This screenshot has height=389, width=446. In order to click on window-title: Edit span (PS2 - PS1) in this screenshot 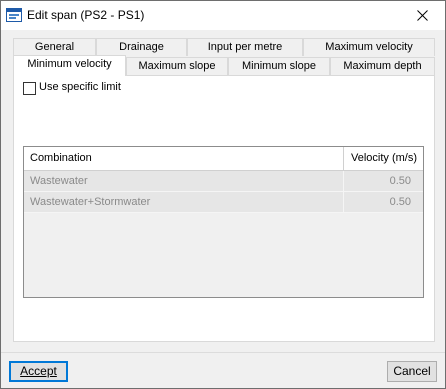, I will do `click(86, 15)`.